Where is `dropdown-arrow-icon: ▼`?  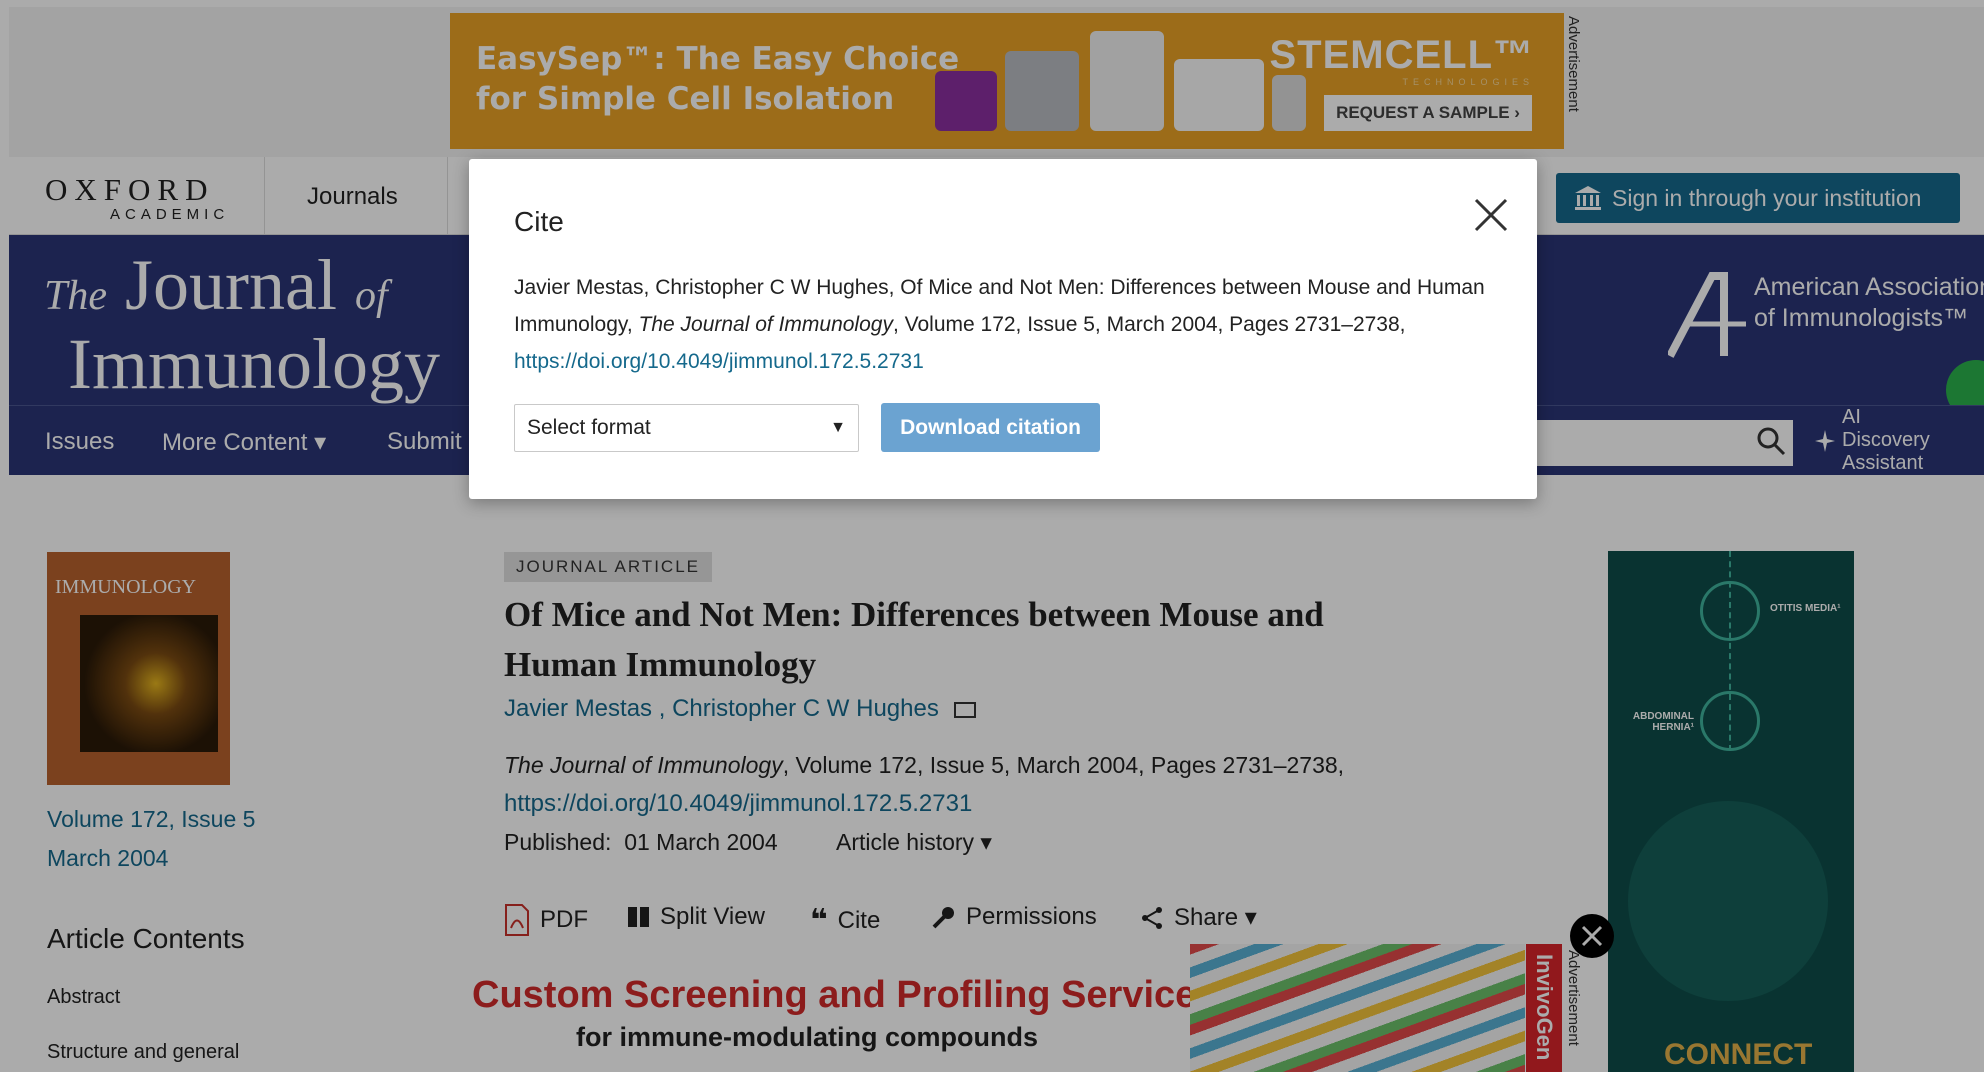
dropdown-arrow-icon: ▼ is located at coordinates (838, 427).